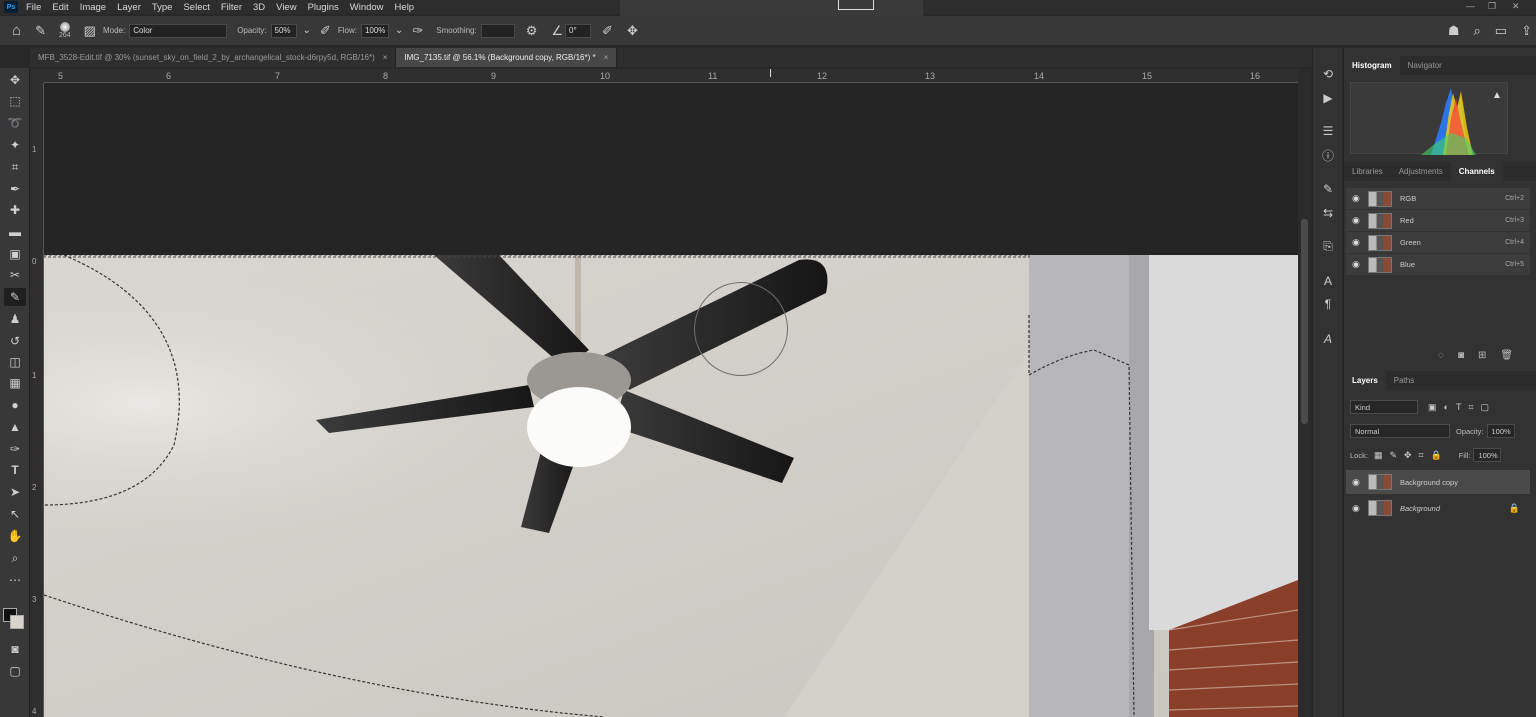  What do you see at coordinates (1470, 6) in the screenshot?
I see `minimize-icon: —` at bounding box center [1470, 6].